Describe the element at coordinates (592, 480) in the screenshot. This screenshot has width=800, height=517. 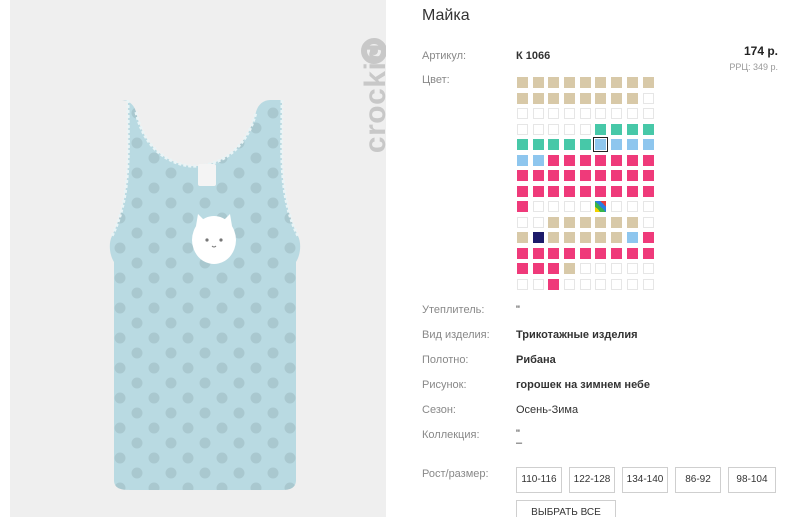
I see `size-option-122-128: 122-128` at that location.